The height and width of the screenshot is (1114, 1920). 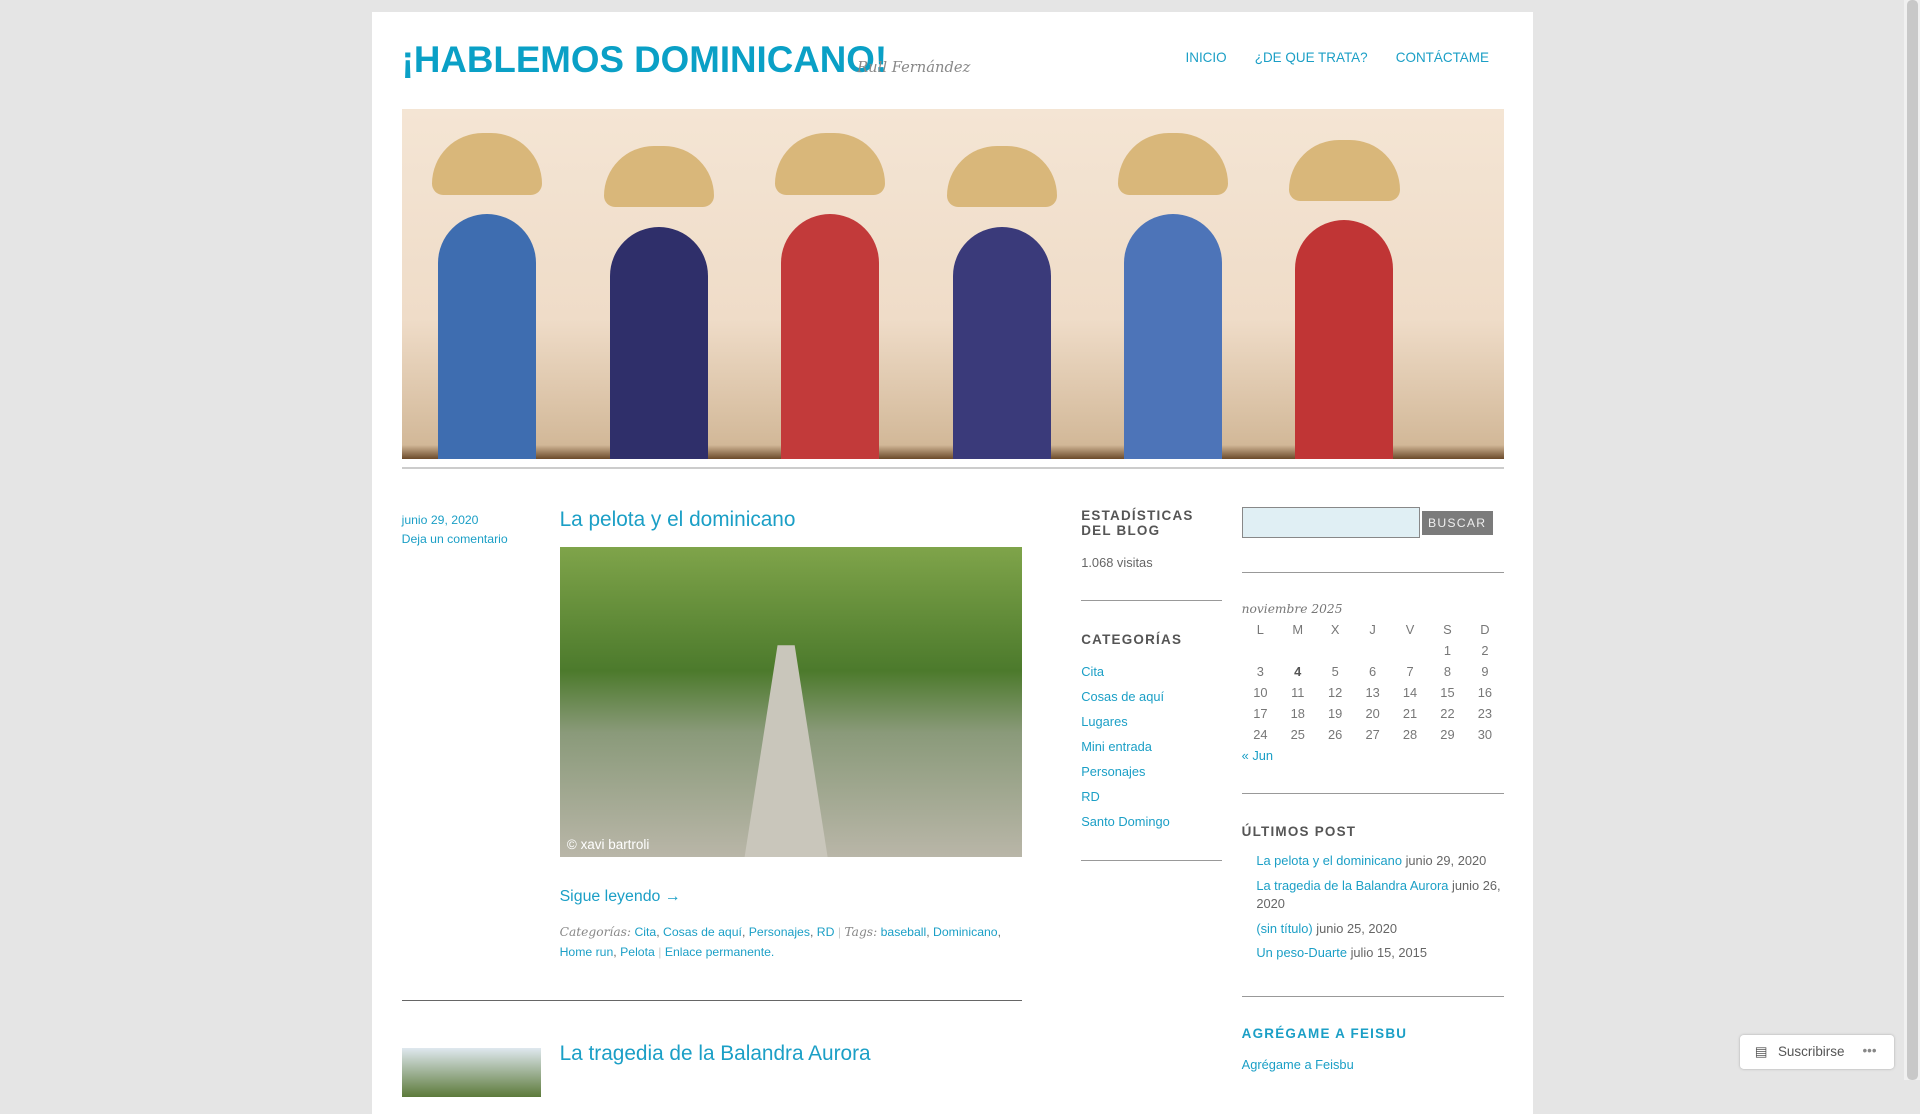 I want to click on calendar-week: 10 11 12 13 14 15 16, so click(x=1373, y=692).